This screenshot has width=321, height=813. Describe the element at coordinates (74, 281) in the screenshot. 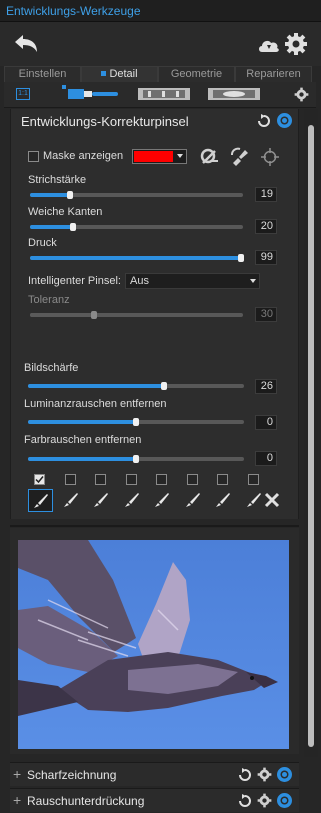

I see `smart-brush-label: Intelligenter Pinsel:` at that location.